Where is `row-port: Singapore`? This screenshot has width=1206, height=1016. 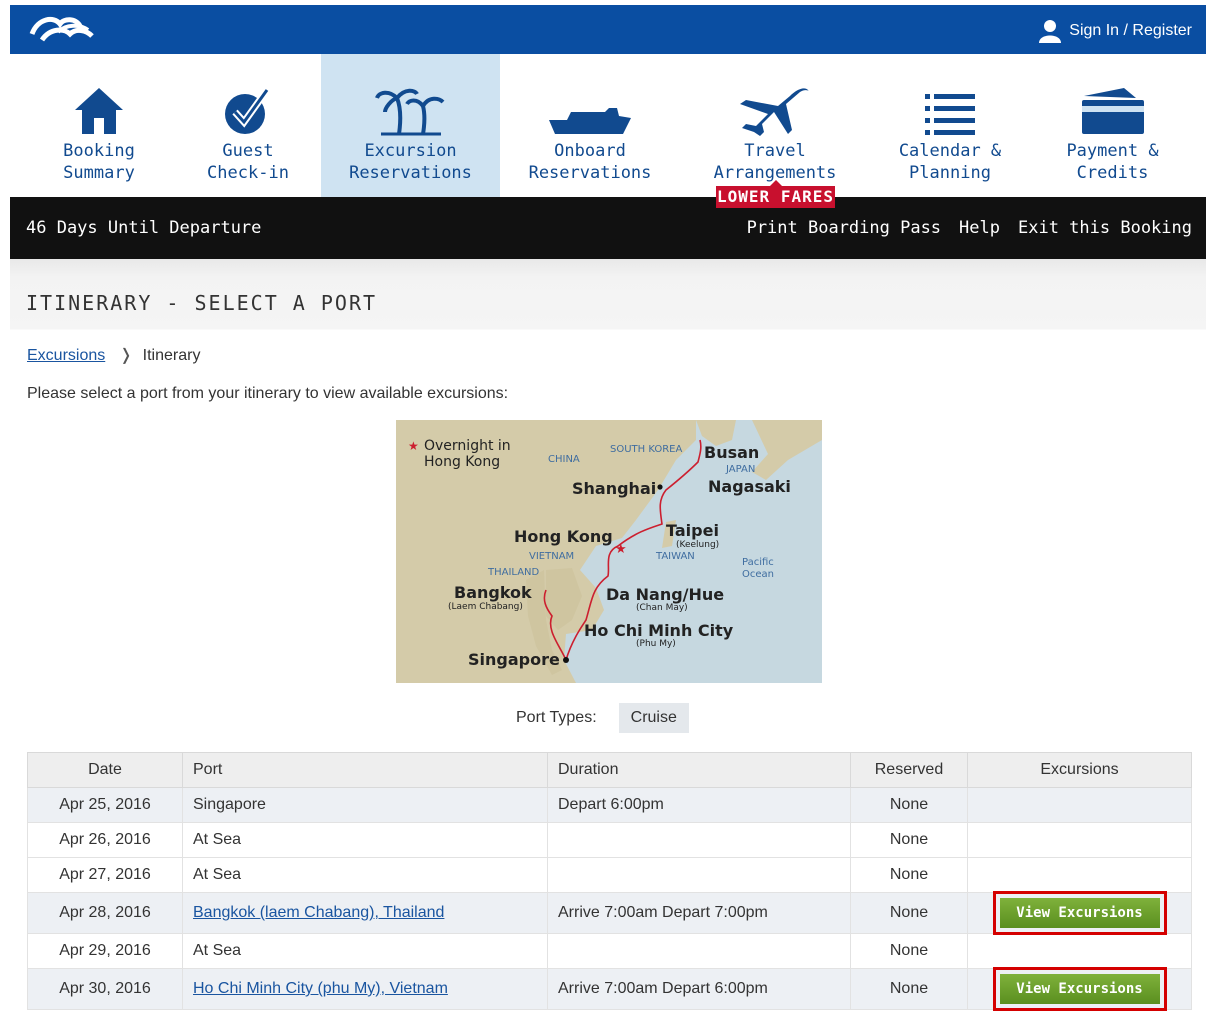
row-port: Singapore is located at coordinates (365, 805).